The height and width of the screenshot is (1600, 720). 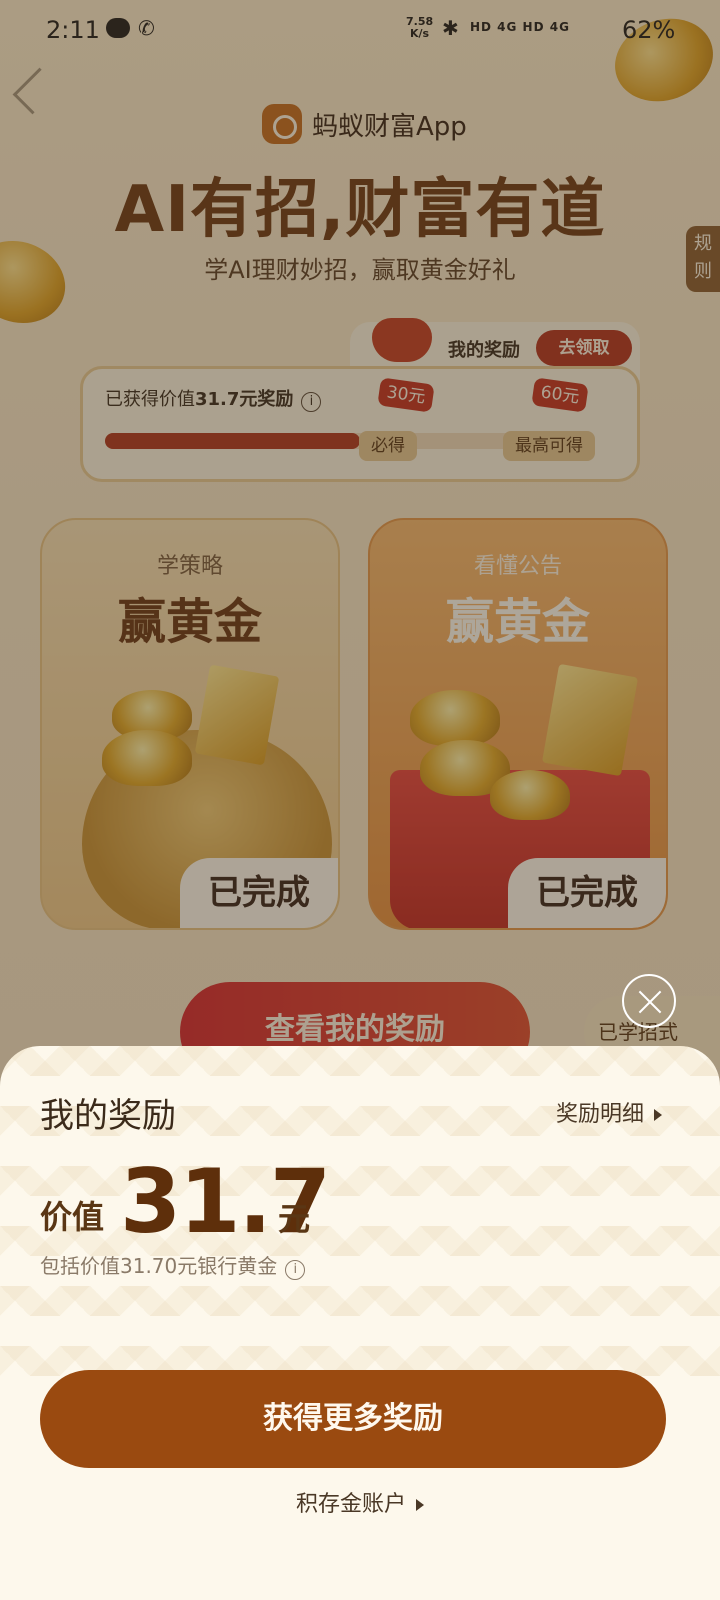 What do you see at coordinates (649, 30) in the screenshot?
I see `battery-level: 62%` at bounding box center [649, 30].